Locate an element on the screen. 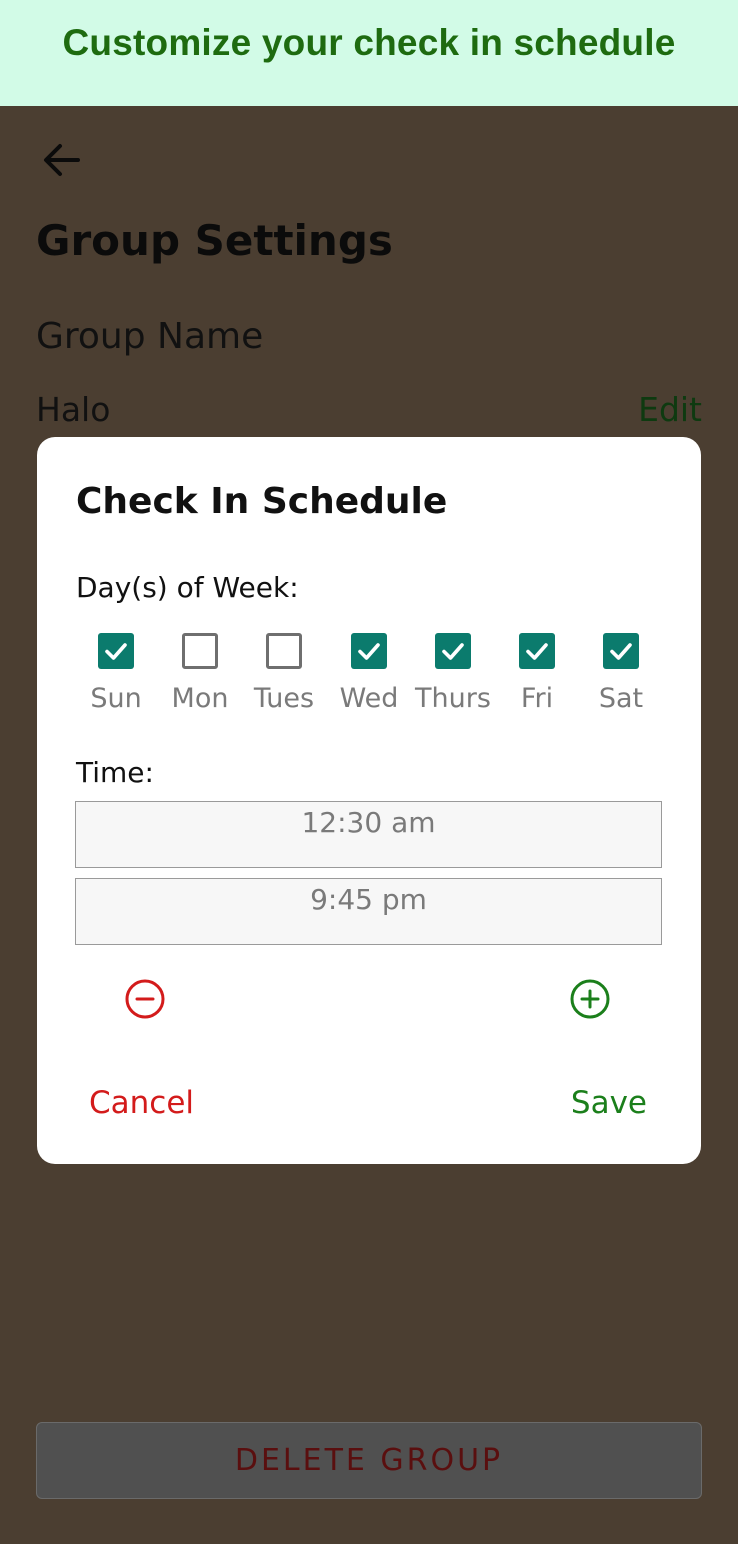 This screenshot has width=738, height=1544. page-title: Group Settings is located at coordinates (214, 240).